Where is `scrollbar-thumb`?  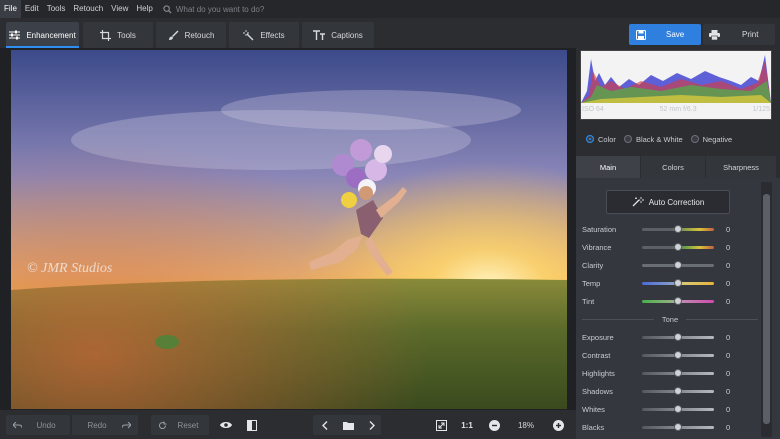
scrollbar-thumb is located at coordinates (766, 309).